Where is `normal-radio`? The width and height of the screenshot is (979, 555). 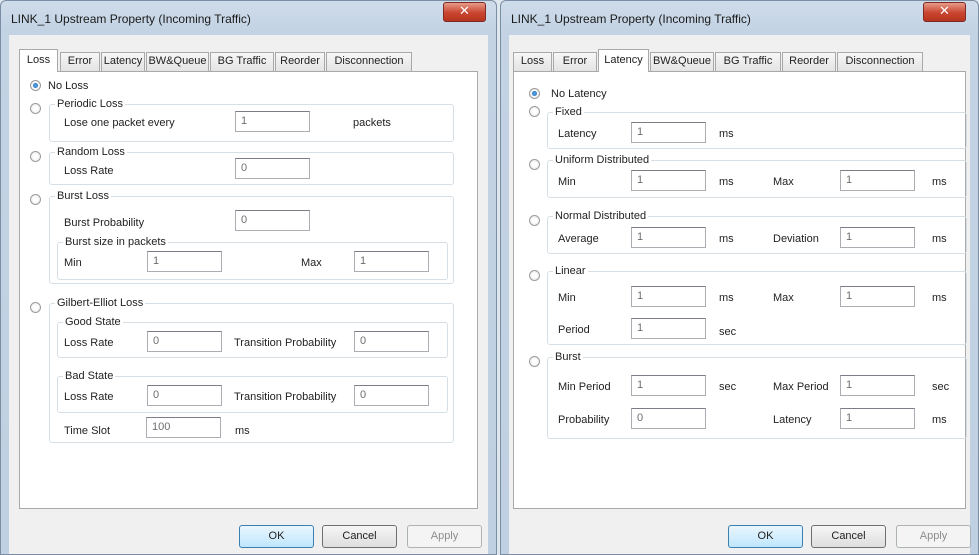 normal-radio is located at coordinates (534, 220).